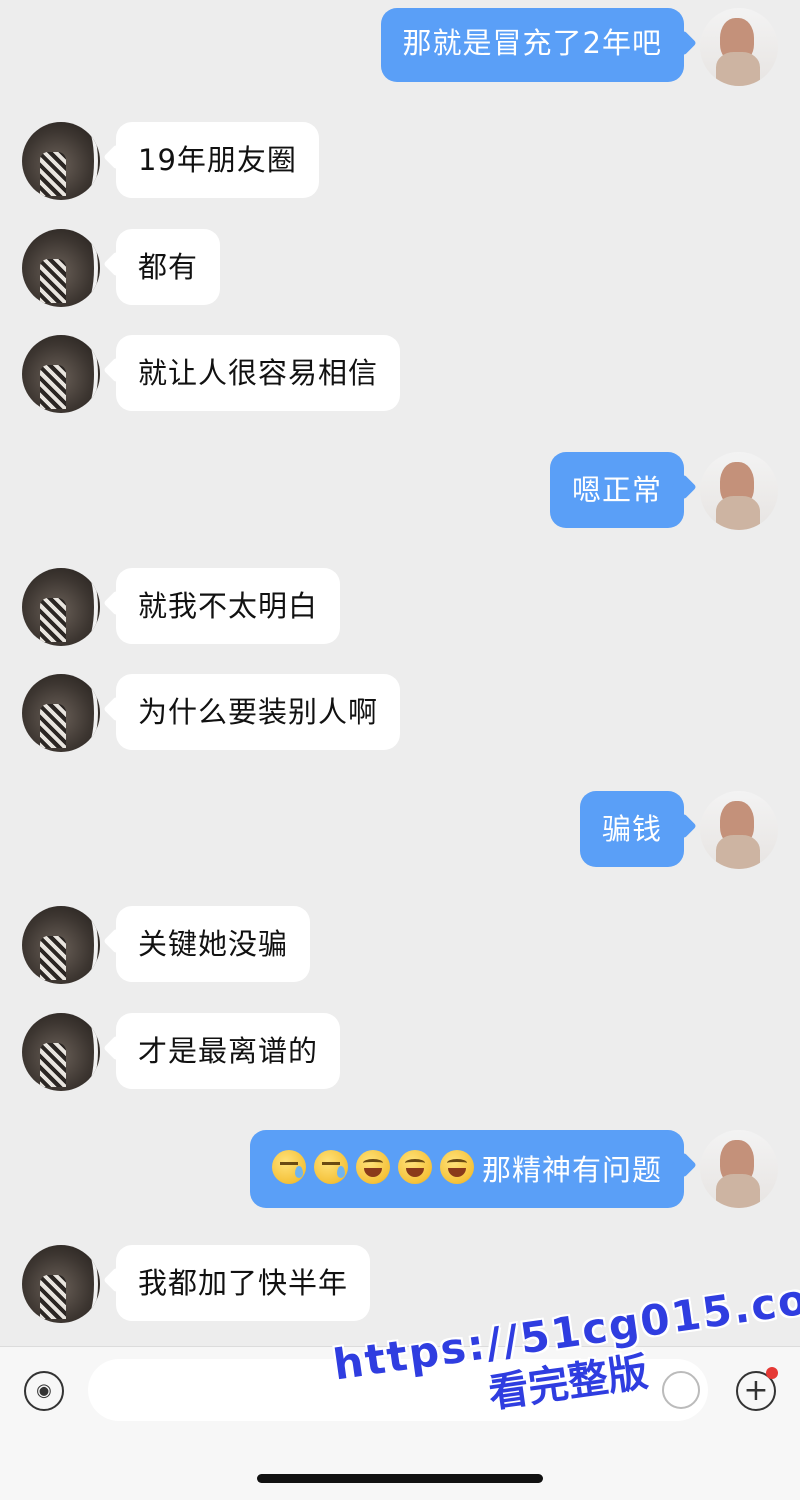 Image resolution: width=800 pixels, height=1500 pixels. What do you see at coordinates (217, 160) in the screenshot?
I see `message-bubble: 19年朋友圈` at bounding box center [217, 160].